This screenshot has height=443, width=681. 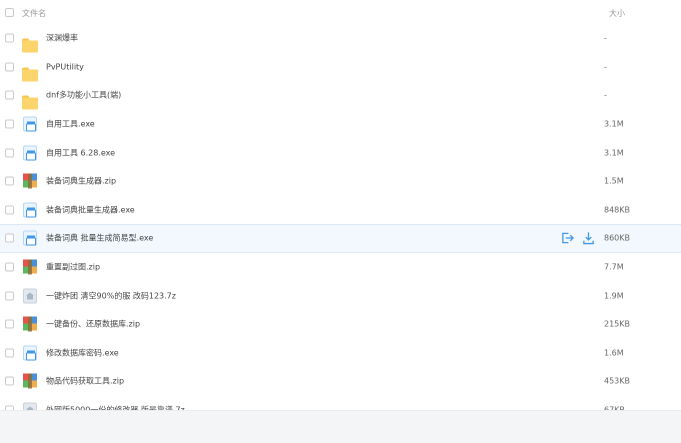 I want to click on file-name-link: 装备词典 批量生成简易型.exe, so click(x=99, y=238).